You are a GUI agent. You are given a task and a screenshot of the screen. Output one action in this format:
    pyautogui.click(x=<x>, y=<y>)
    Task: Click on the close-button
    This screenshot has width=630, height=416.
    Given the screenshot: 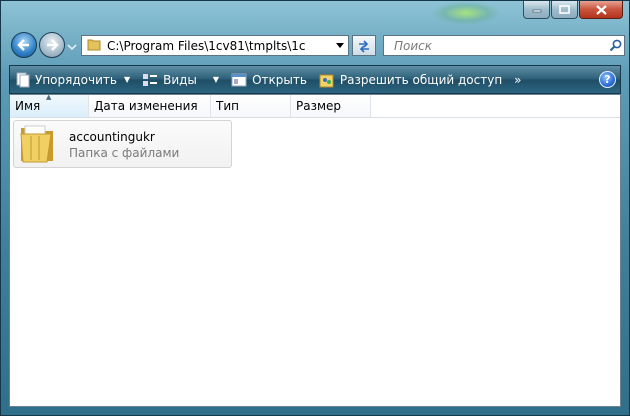 What is the action you would take?
    pyautogui.click(x=601, y=10)
    